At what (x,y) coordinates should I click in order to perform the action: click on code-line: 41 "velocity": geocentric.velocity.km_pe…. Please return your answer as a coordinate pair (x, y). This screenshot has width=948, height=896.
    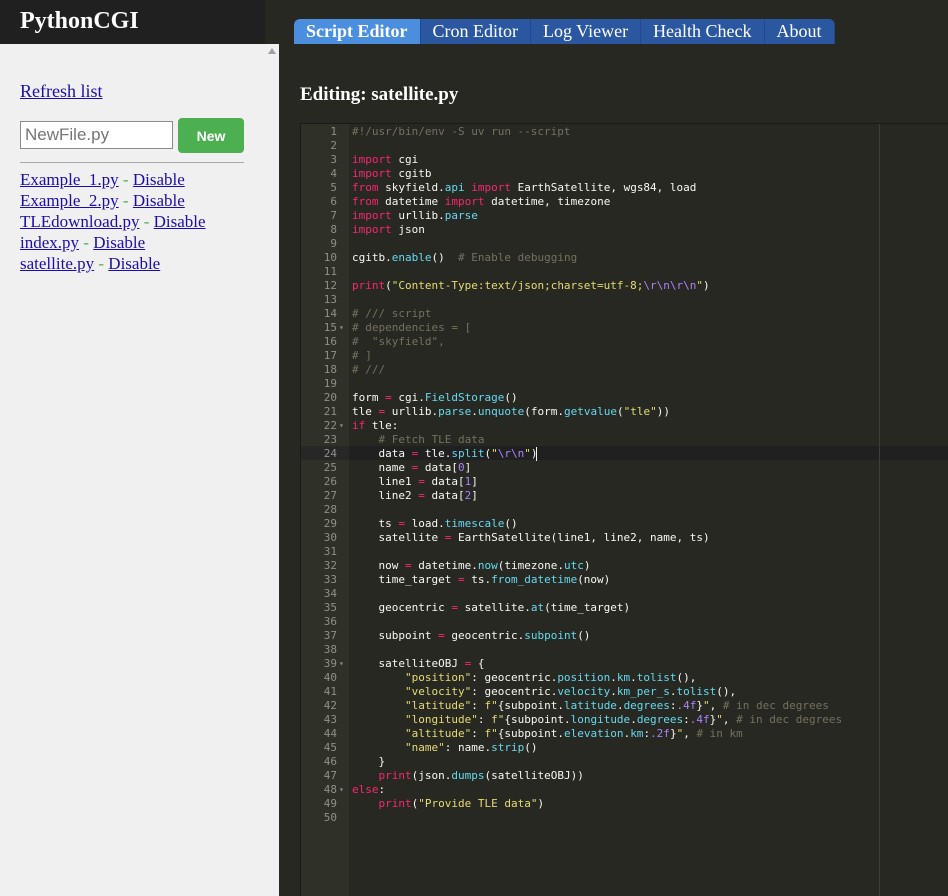
    Looking at the image, I should click on (624, 692).